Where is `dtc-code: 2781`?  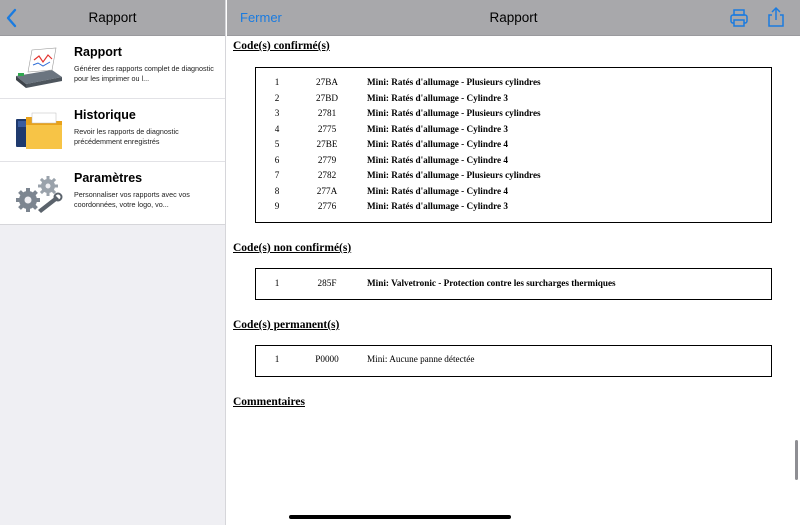 dtc-code: 2781 is located at coordinates (327, 113).